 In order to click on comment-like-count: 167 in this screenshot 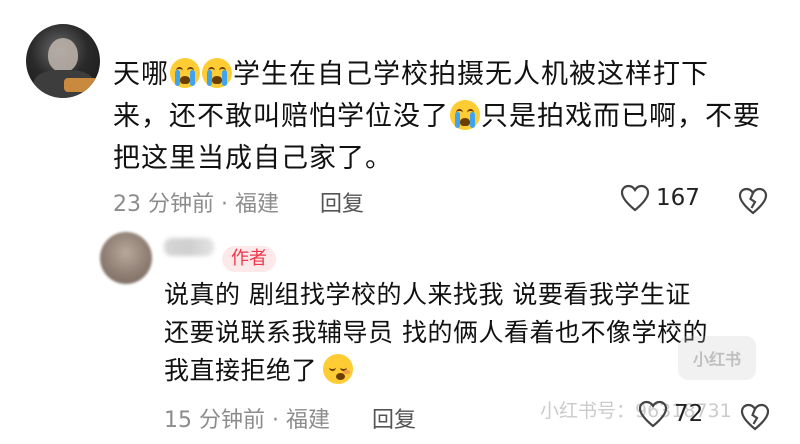, I will do `click(678, 198)`.